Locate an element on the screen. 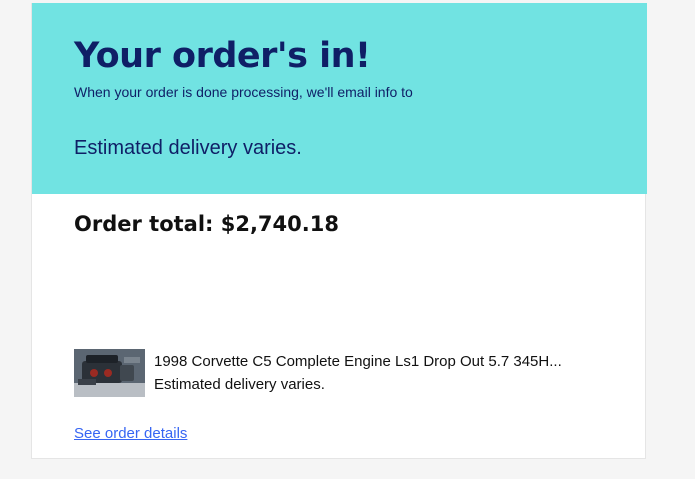  item-thumbnail is located at coordinates (109, 373).